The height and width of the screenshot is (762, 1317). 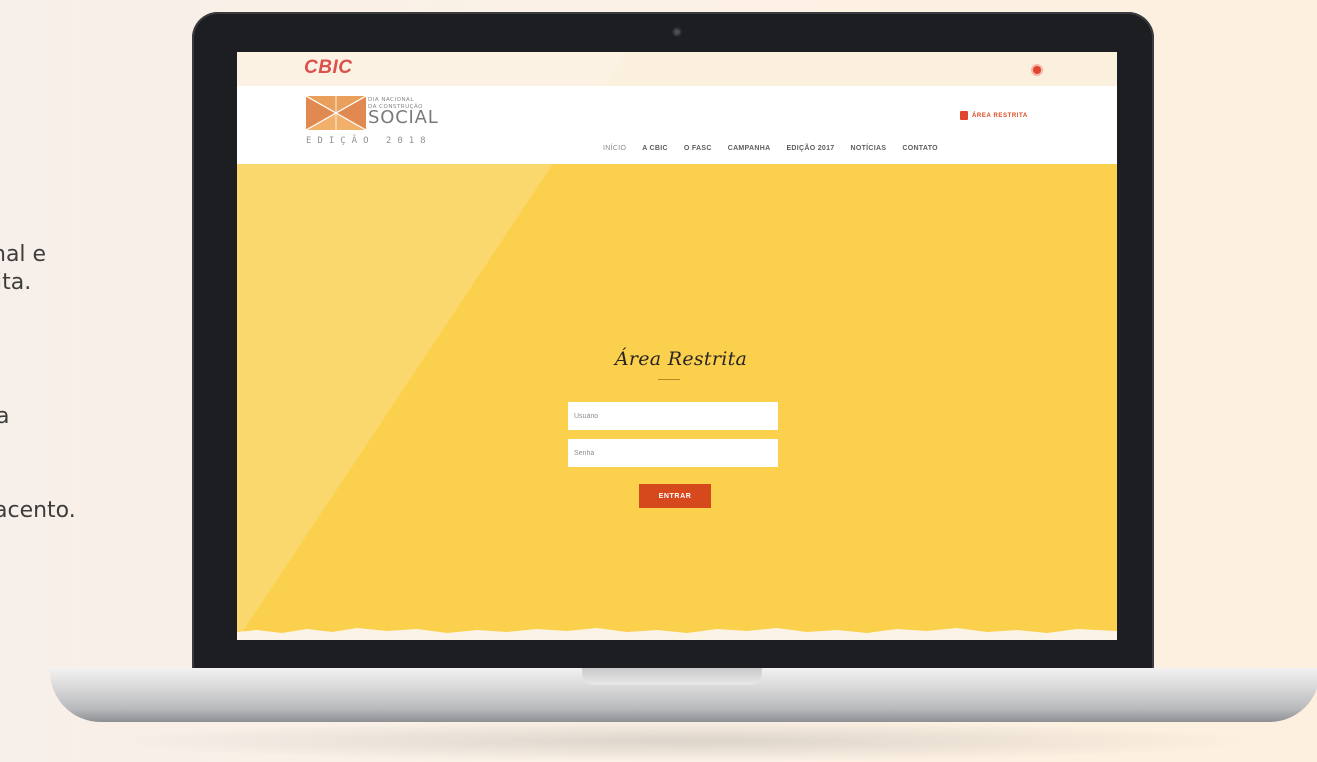 I want to click on nav-item-noticias: NOTÍCIAS, so click(x=868, y=148).